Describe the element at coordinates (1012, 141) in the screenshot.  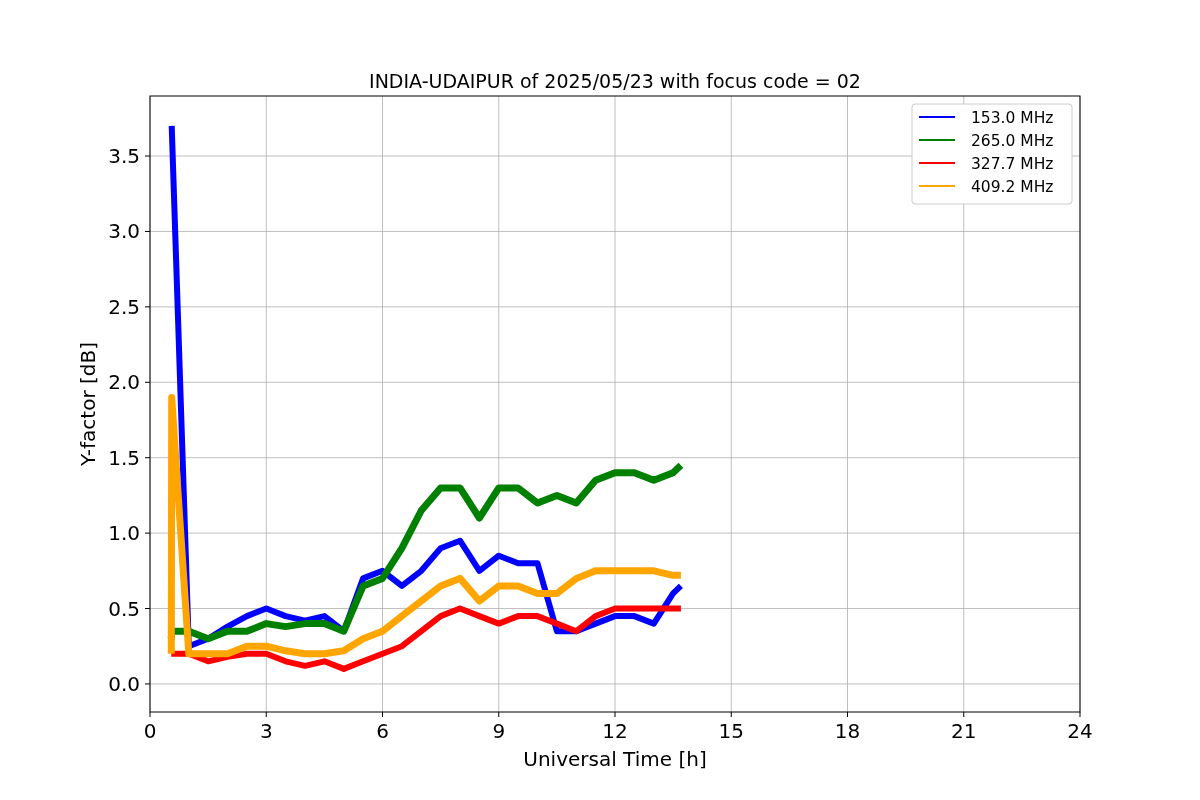
I see `legend-label: 265.0 MHz` at that location.